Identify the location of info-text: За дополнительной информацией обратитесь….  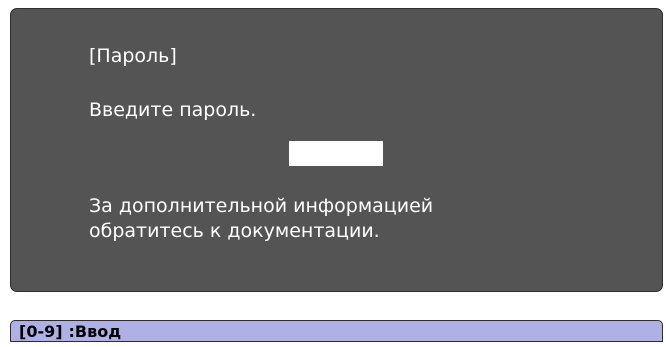
(261, 219).